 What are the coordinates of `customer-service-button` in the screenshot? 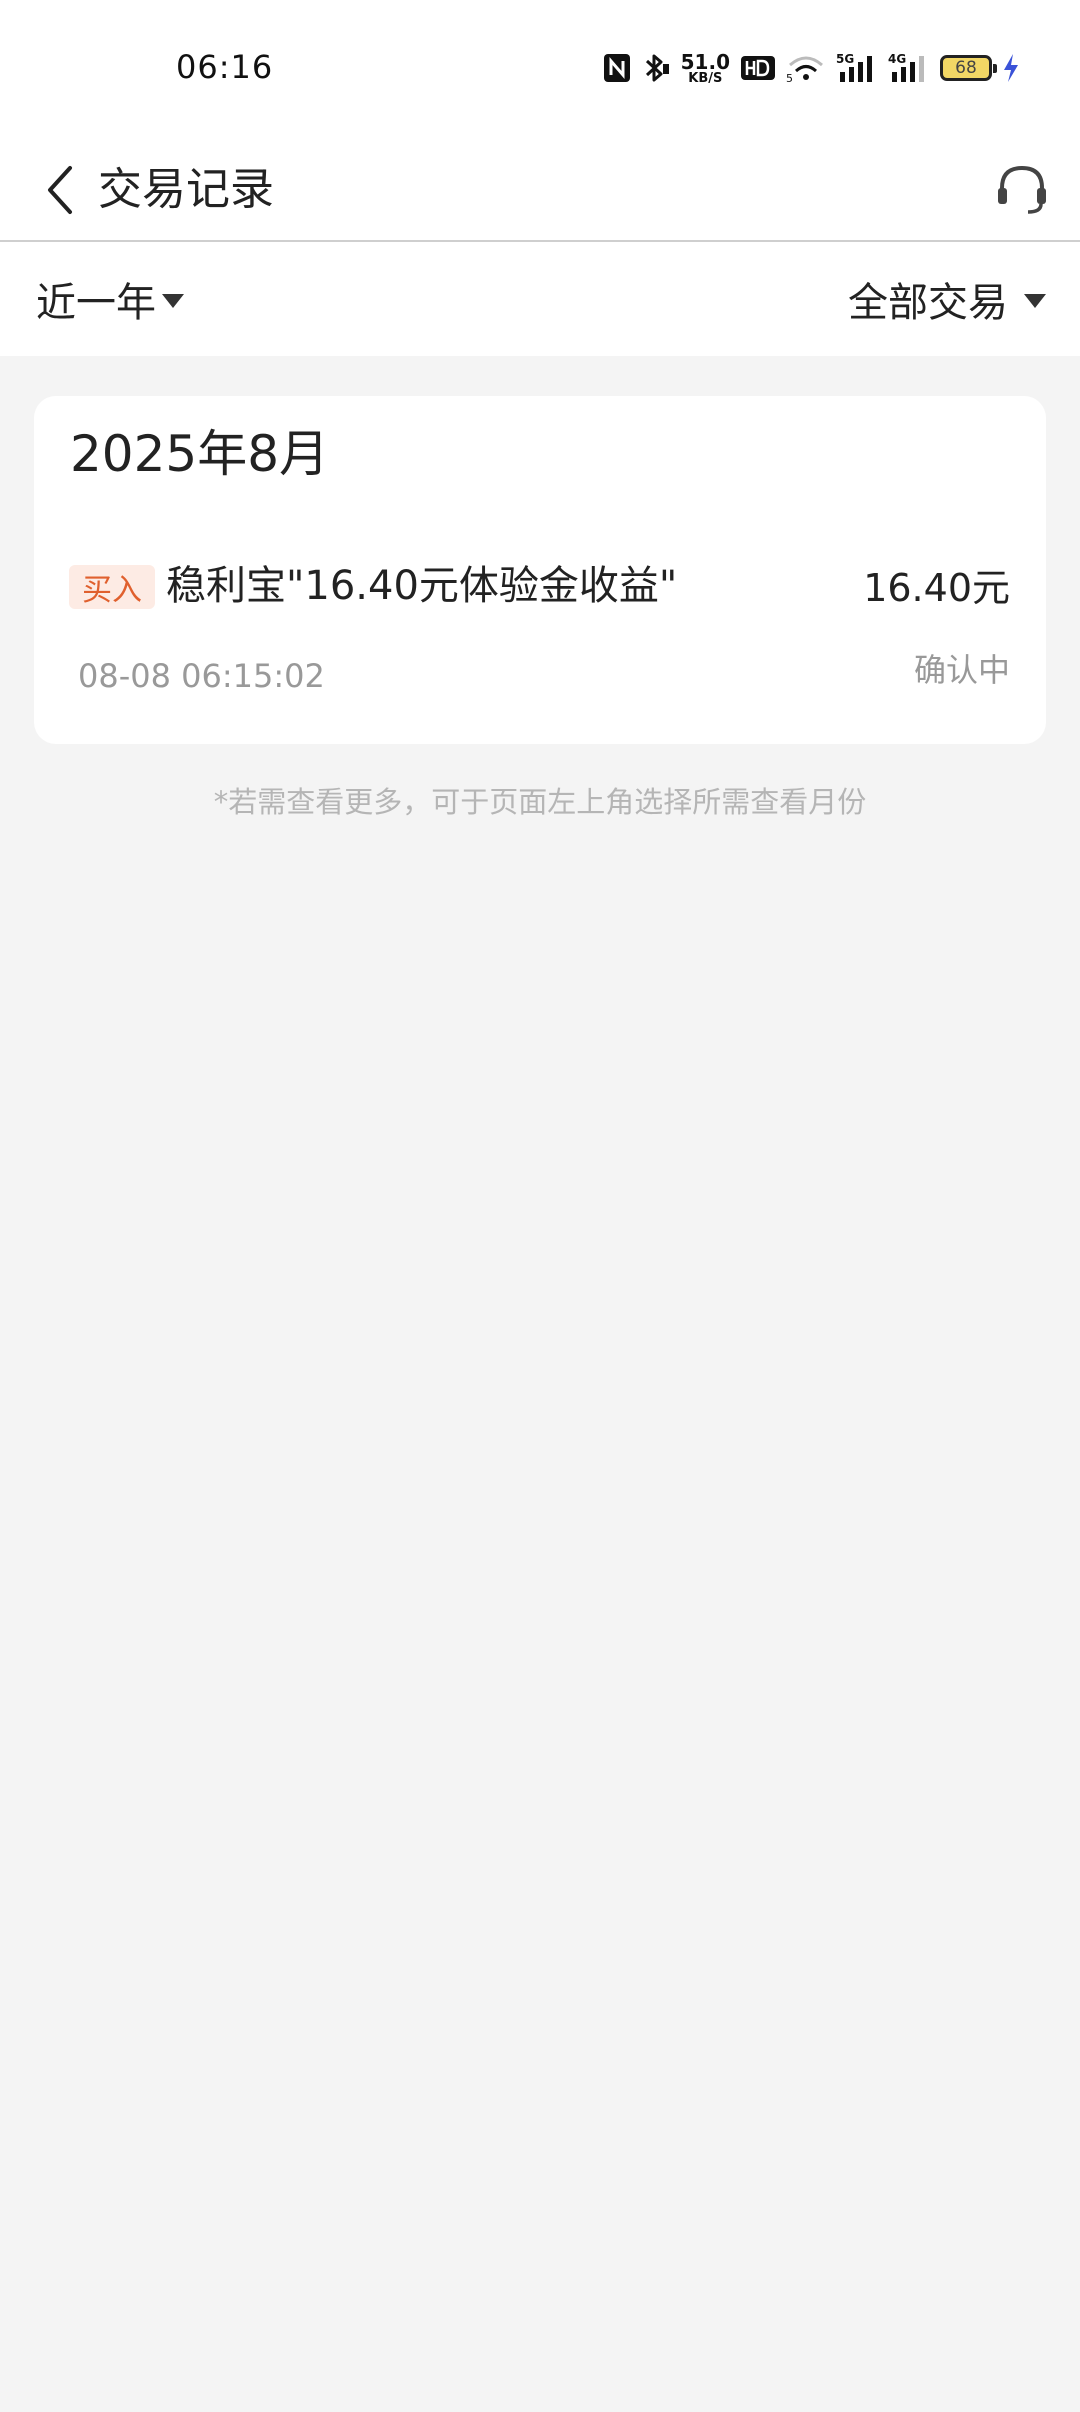 It's located at (1022, 190).